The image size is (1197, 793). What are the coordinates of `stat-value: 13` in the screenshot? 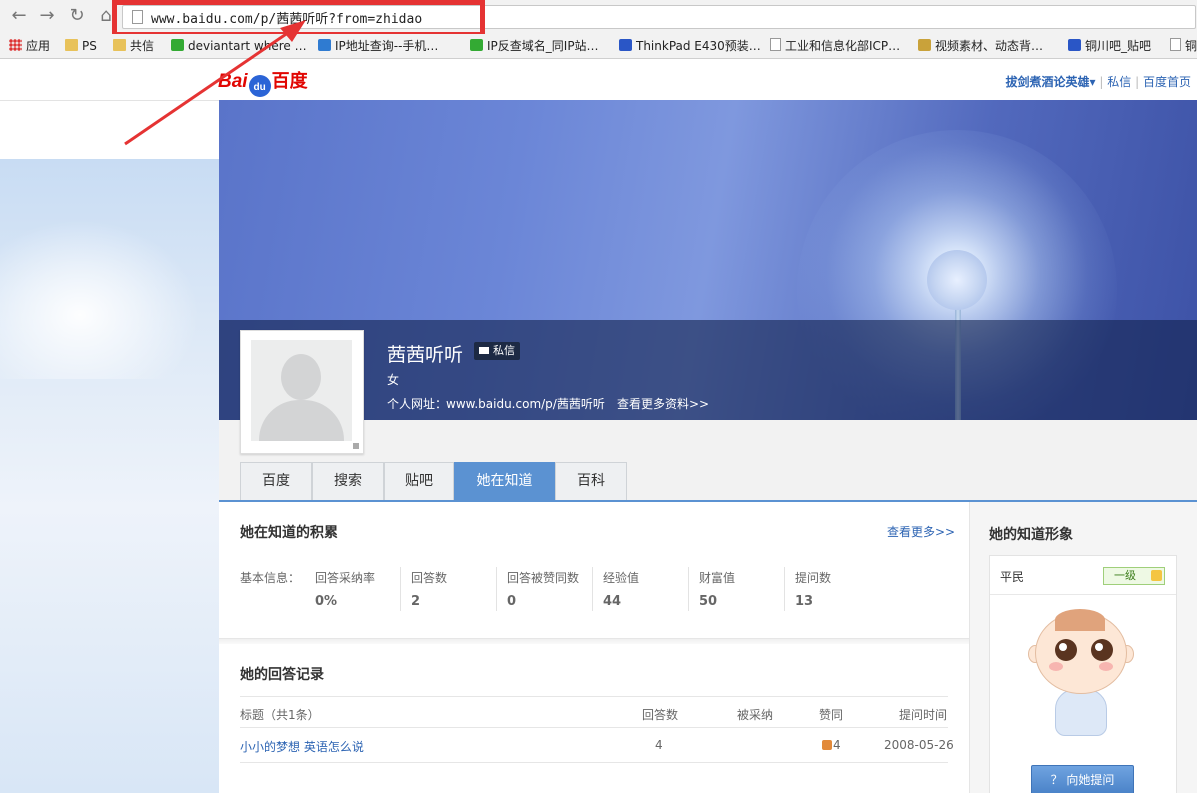 It's located at (804, 601).